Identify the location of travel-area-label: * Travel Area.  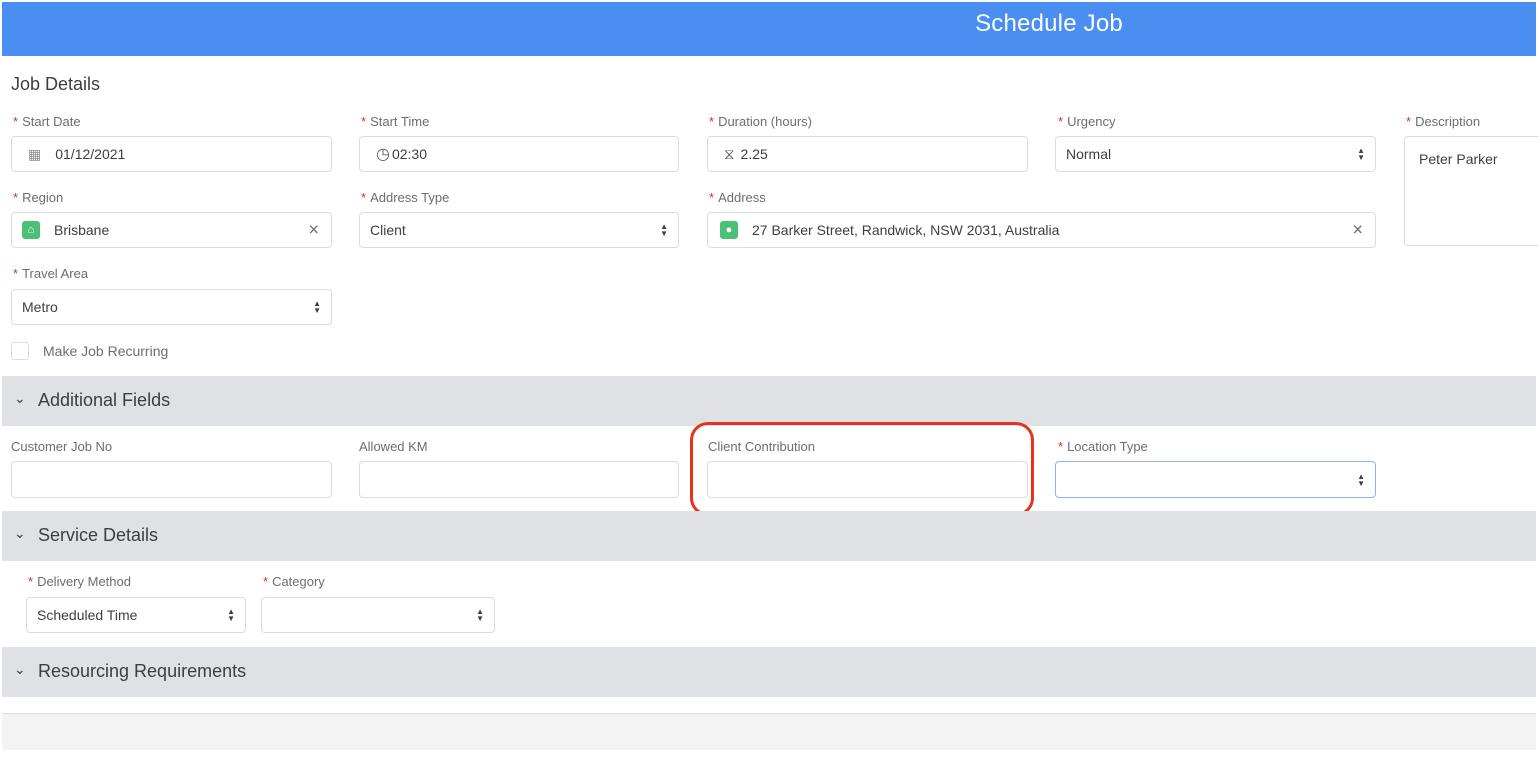
(51, 273).